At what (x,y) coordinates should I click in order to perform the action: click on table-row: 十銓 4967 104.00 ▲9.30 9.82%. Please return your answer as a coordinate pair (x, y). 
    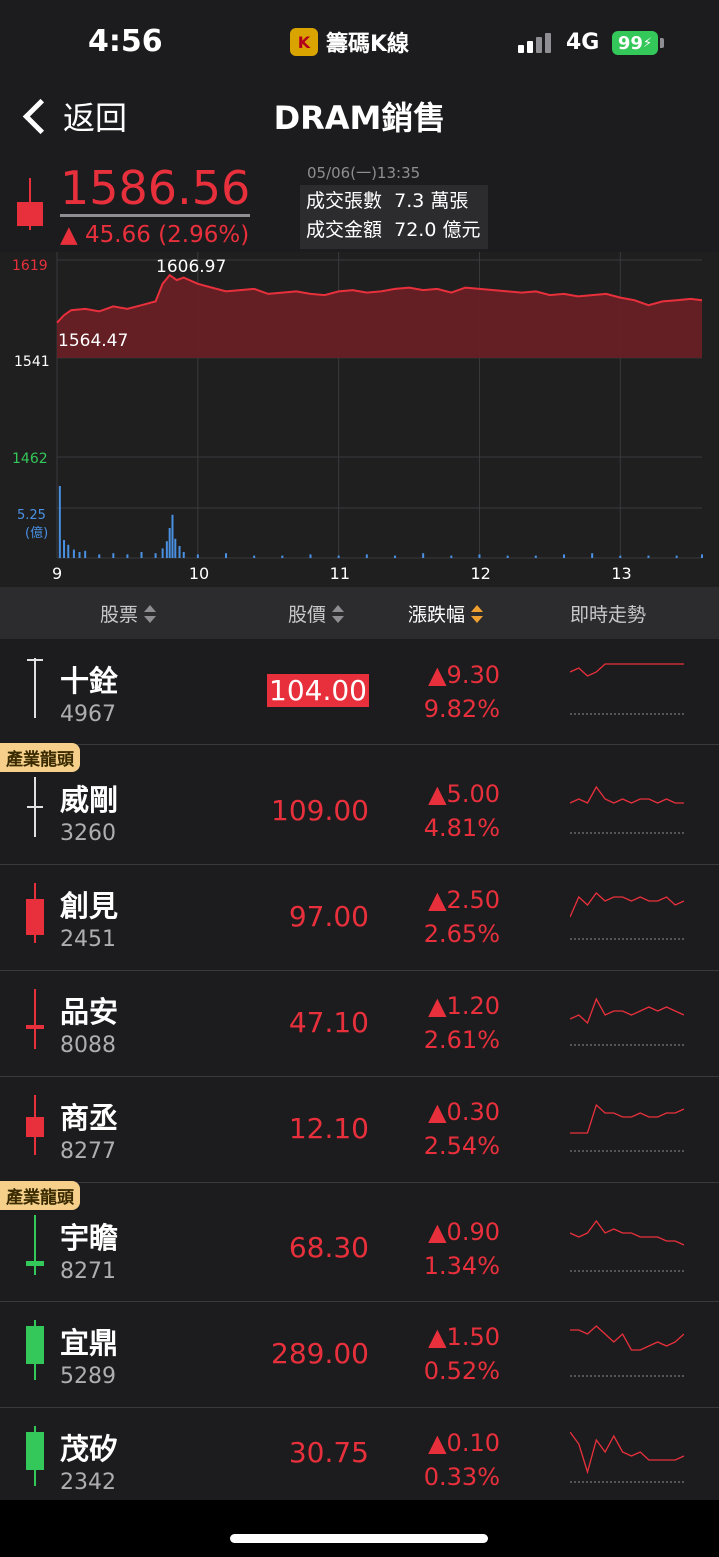
    Looking at the image, I should click on (359, 693).